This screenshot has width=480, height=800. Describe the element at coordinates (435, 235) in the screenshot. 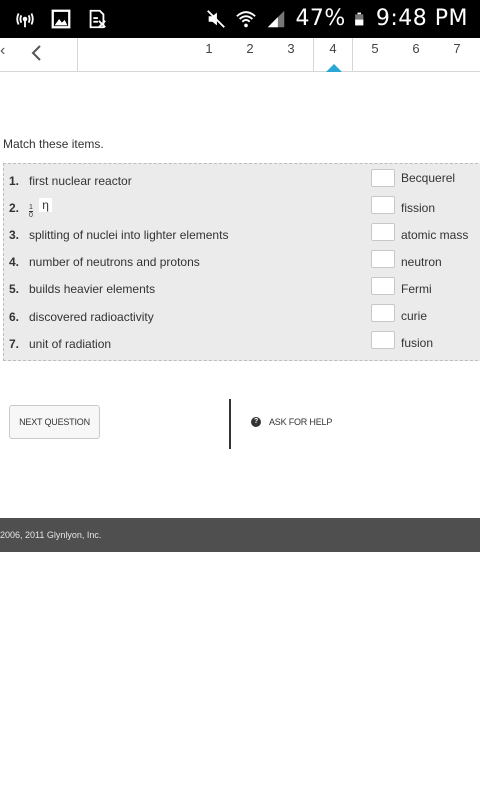

I see `answer-label: atomic mass` at that location.